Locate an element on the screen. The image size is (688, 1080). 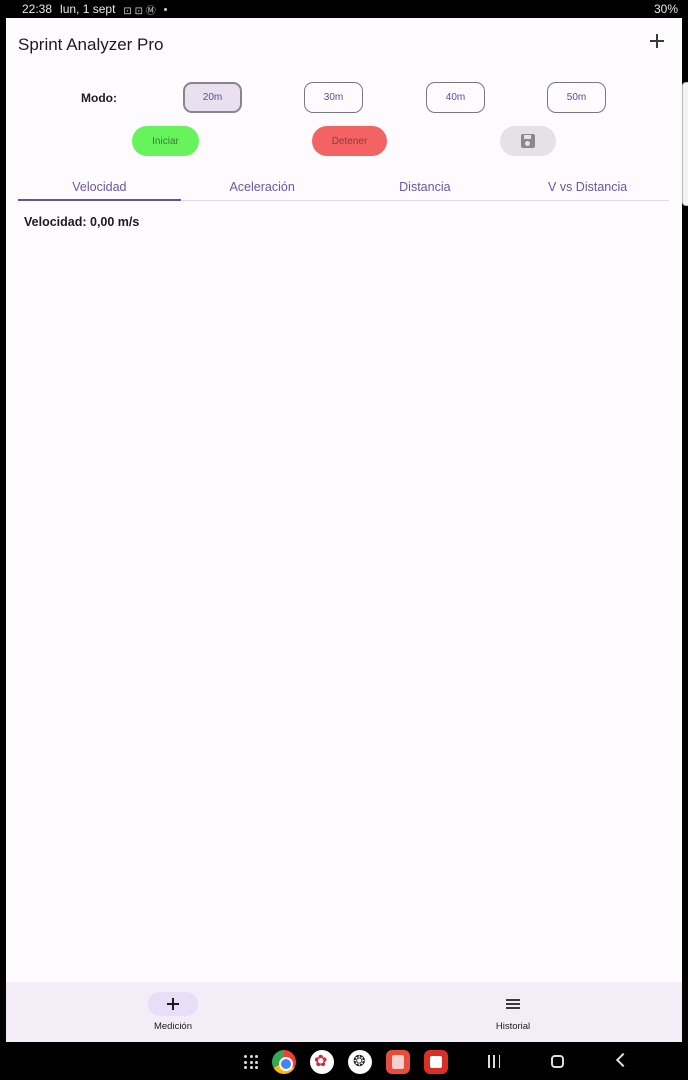
tab-velocidad: Velocidad is located at coordinates (99, 185).